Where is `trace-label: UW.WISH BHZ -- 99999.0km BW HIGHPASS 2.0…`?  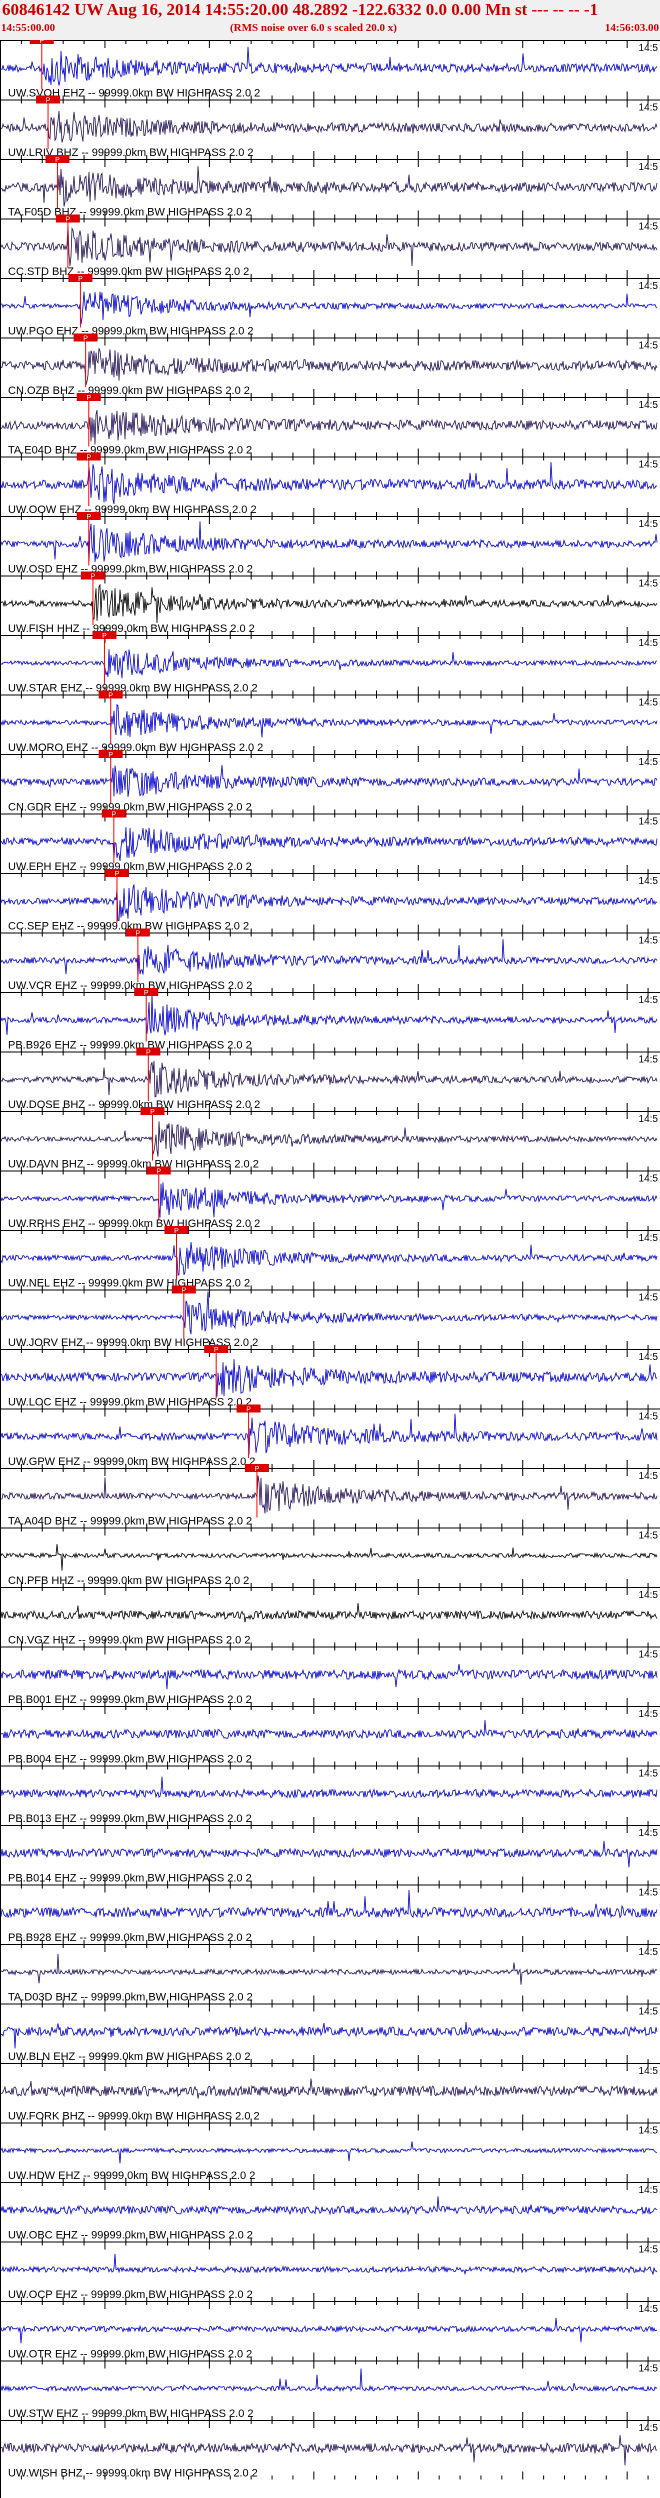
trace-label: UW.WISH BHZ -- 99999.0km BW HIGHPASS 2.0… is located at coordinates (133, 2474).